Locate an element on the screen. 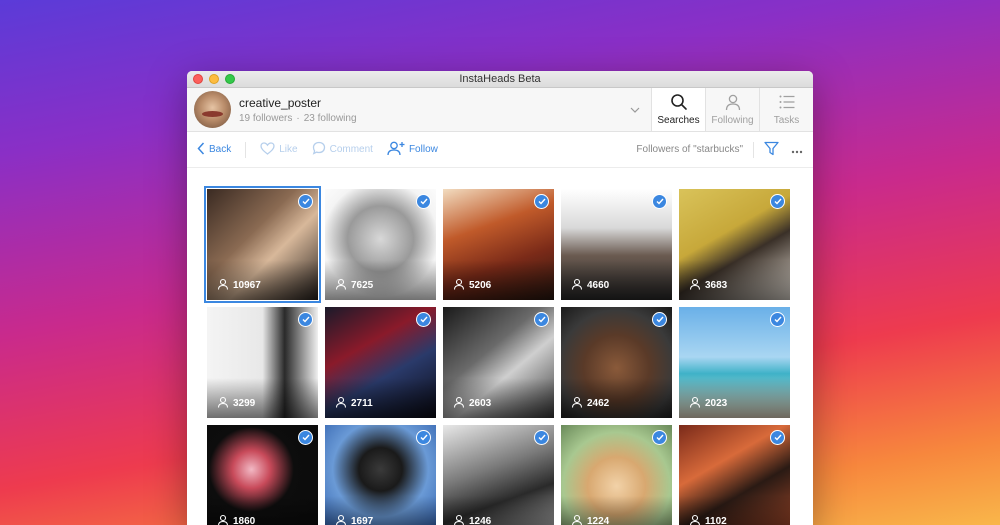  follower-tile: 1102 is located at coordinates (734, 475).